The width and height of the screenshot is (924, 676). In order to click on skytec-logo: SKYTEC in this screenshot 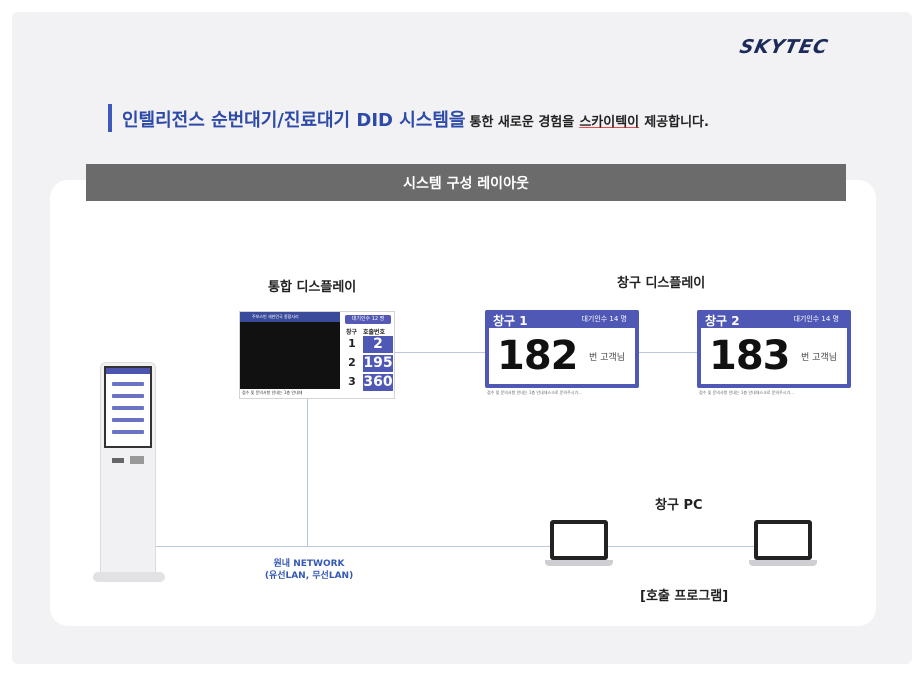, I will do `click(784, 47)`.